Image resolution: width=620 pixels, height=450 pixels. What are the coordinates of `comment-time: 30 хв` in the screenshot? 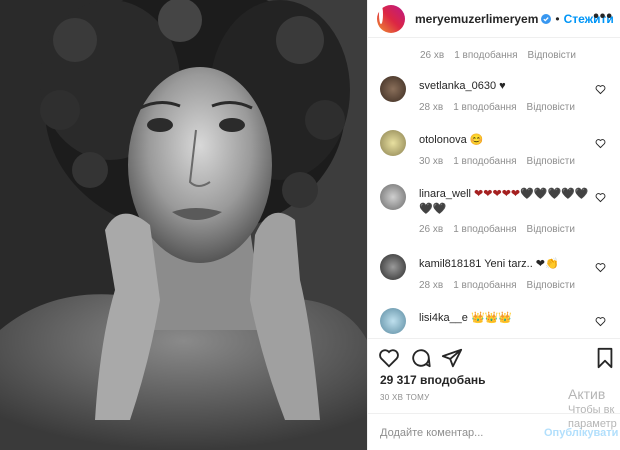 It's located at (431, 161).